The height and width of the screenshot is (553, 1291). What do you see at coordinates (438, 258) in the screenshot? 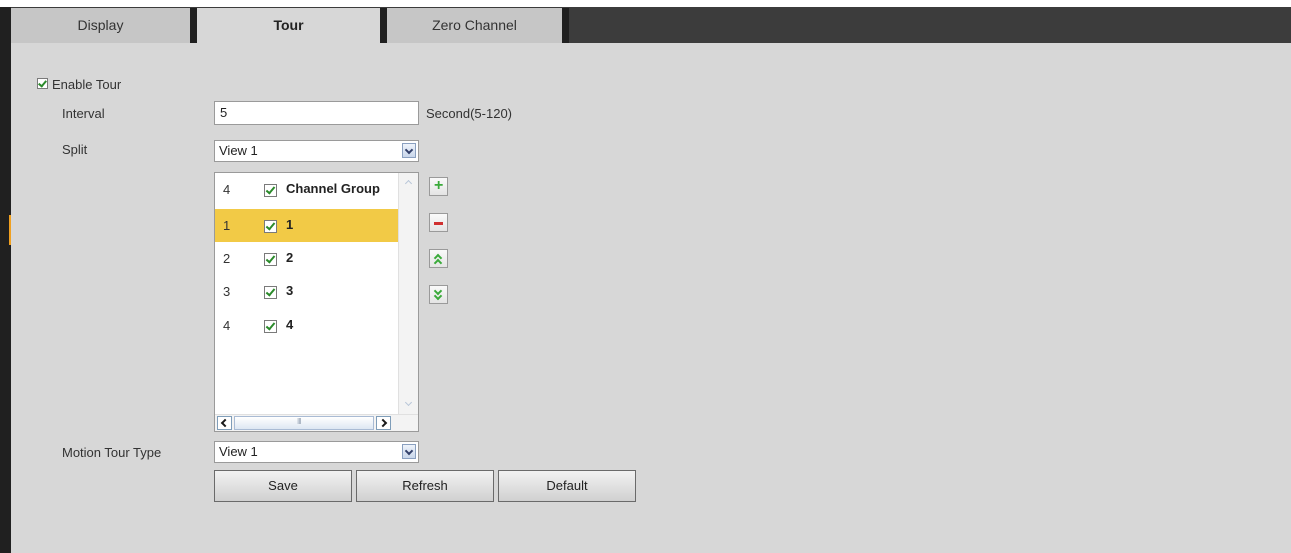
I see `move-up-button` at bounding box center [438, 258].